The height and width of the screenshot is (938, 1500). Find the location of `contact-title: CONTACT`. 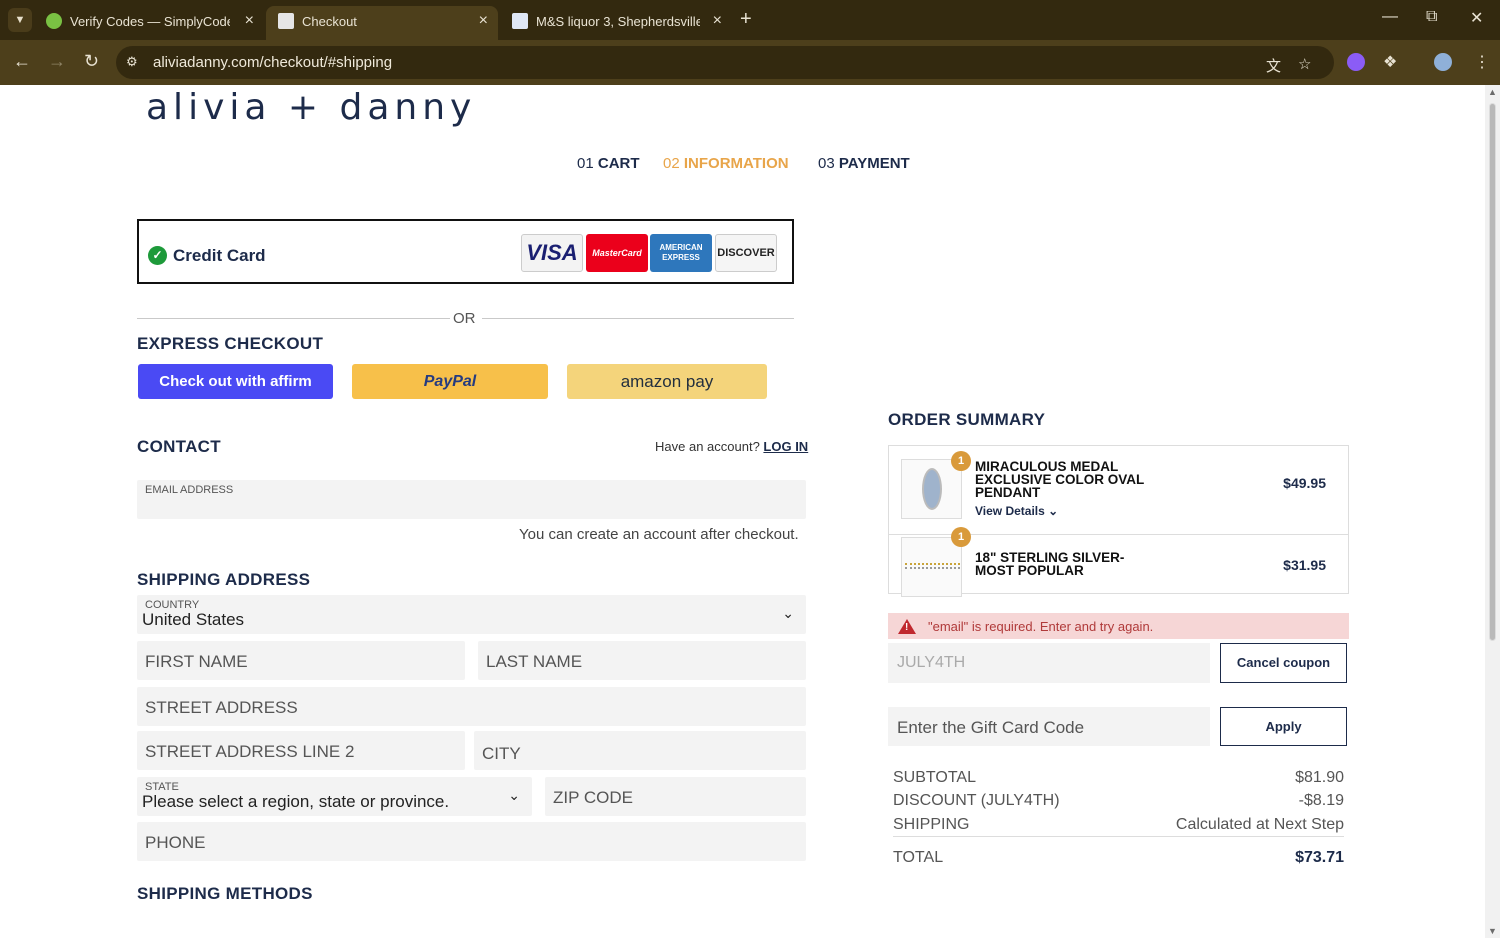

contact-title: CONTACT is located at coordinates (179, 446).